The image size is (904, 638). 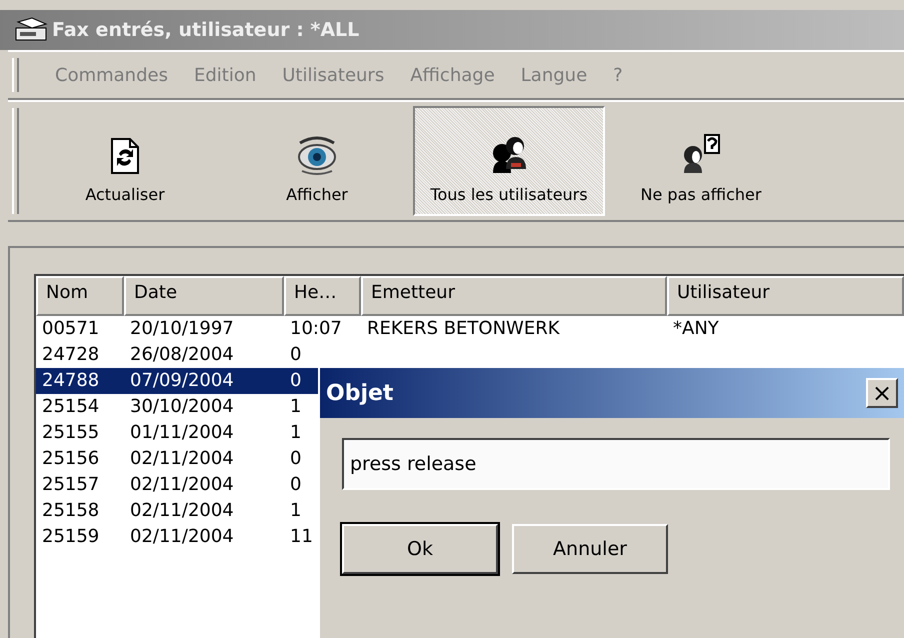 What do you see at coordinates (70, 407) in the screenshot?
I see `table-cell-text: 25154` at bounding box center [70, 407].